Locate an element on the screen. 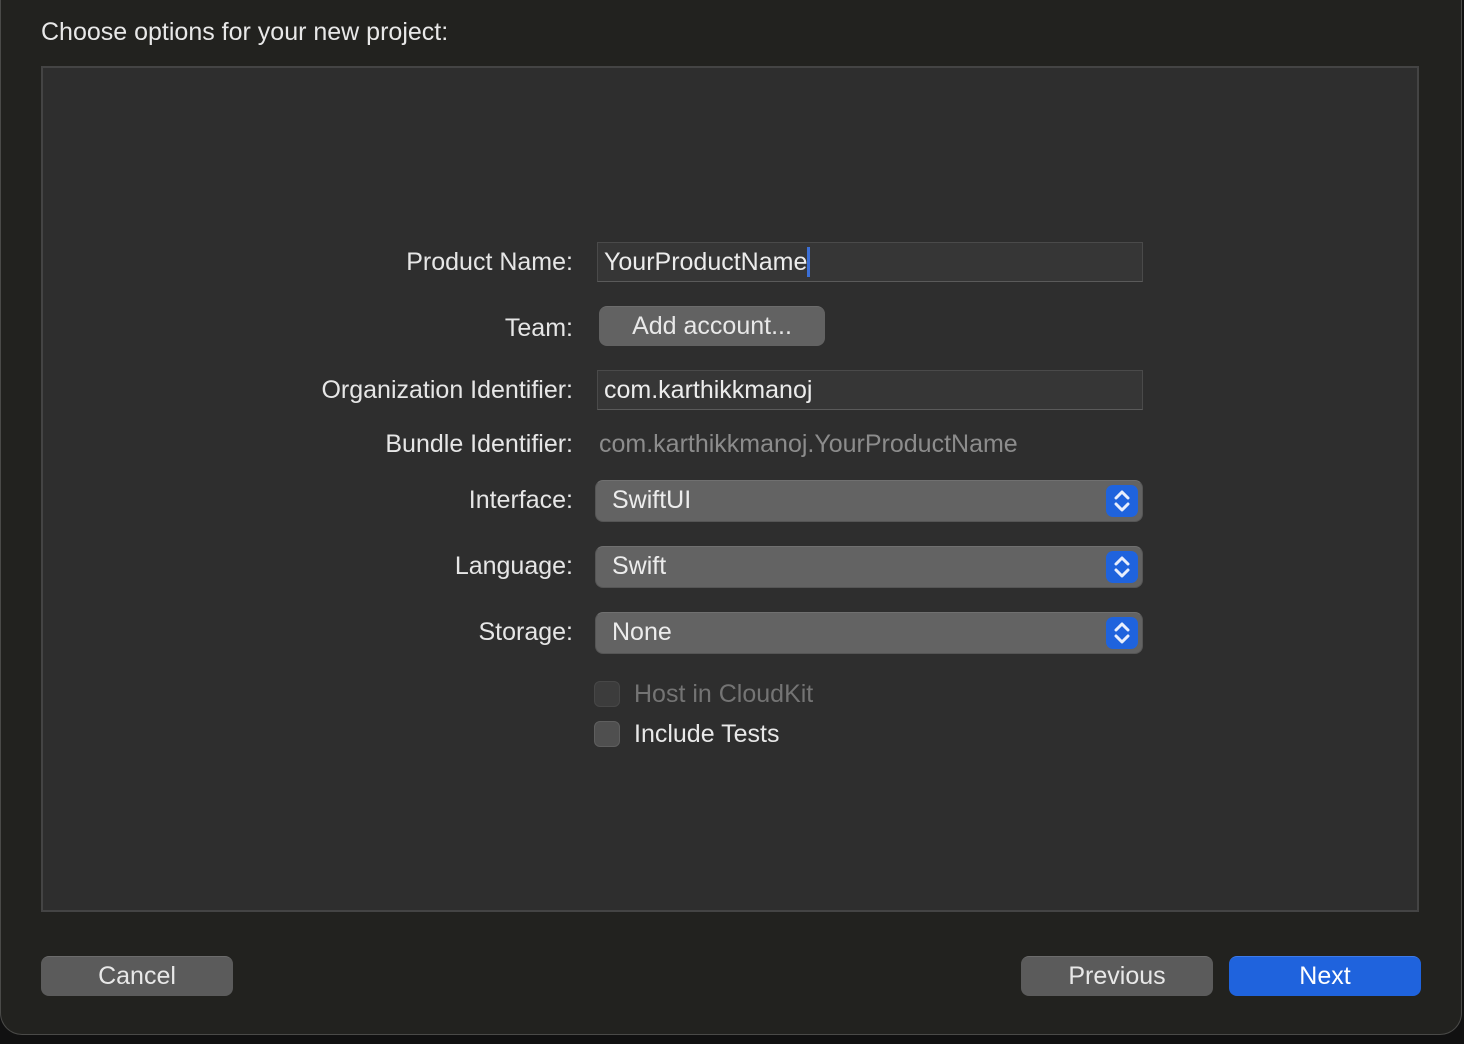 This screenshot has height=1044, width=1464. storage-label: Storage: is located at coordinates (525, 632).